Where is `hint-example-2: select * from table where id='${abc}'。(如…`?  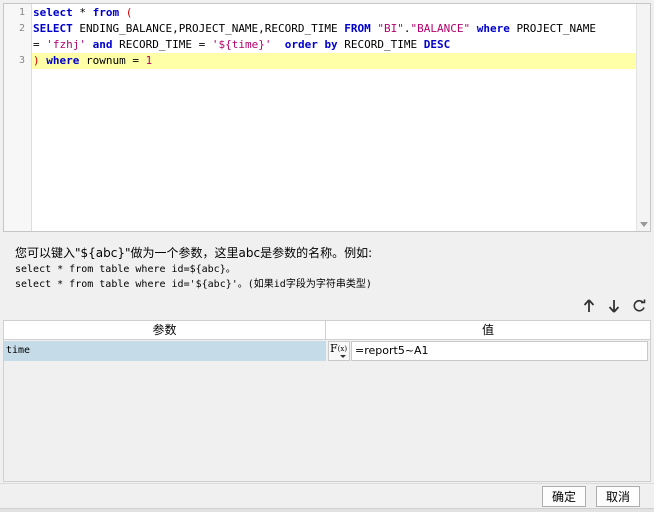 hint-example-2: select * from table where id='${abc}'。(如… is located at coordinates (193, 284).